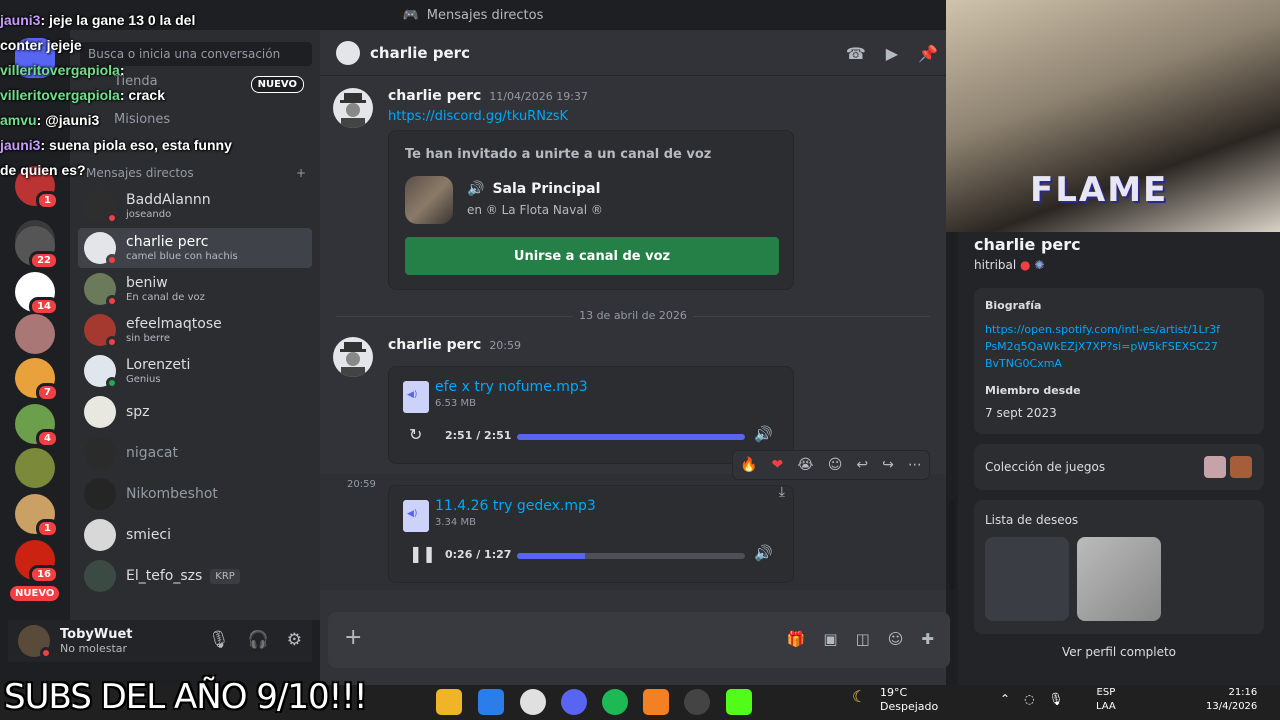 The width and height of the screenshot is (1280, 720). What do you see at coordinates (805, 465) in the screenshot?
I see `crying-reaction-icon: 😭` at bounding box center [805, 465].